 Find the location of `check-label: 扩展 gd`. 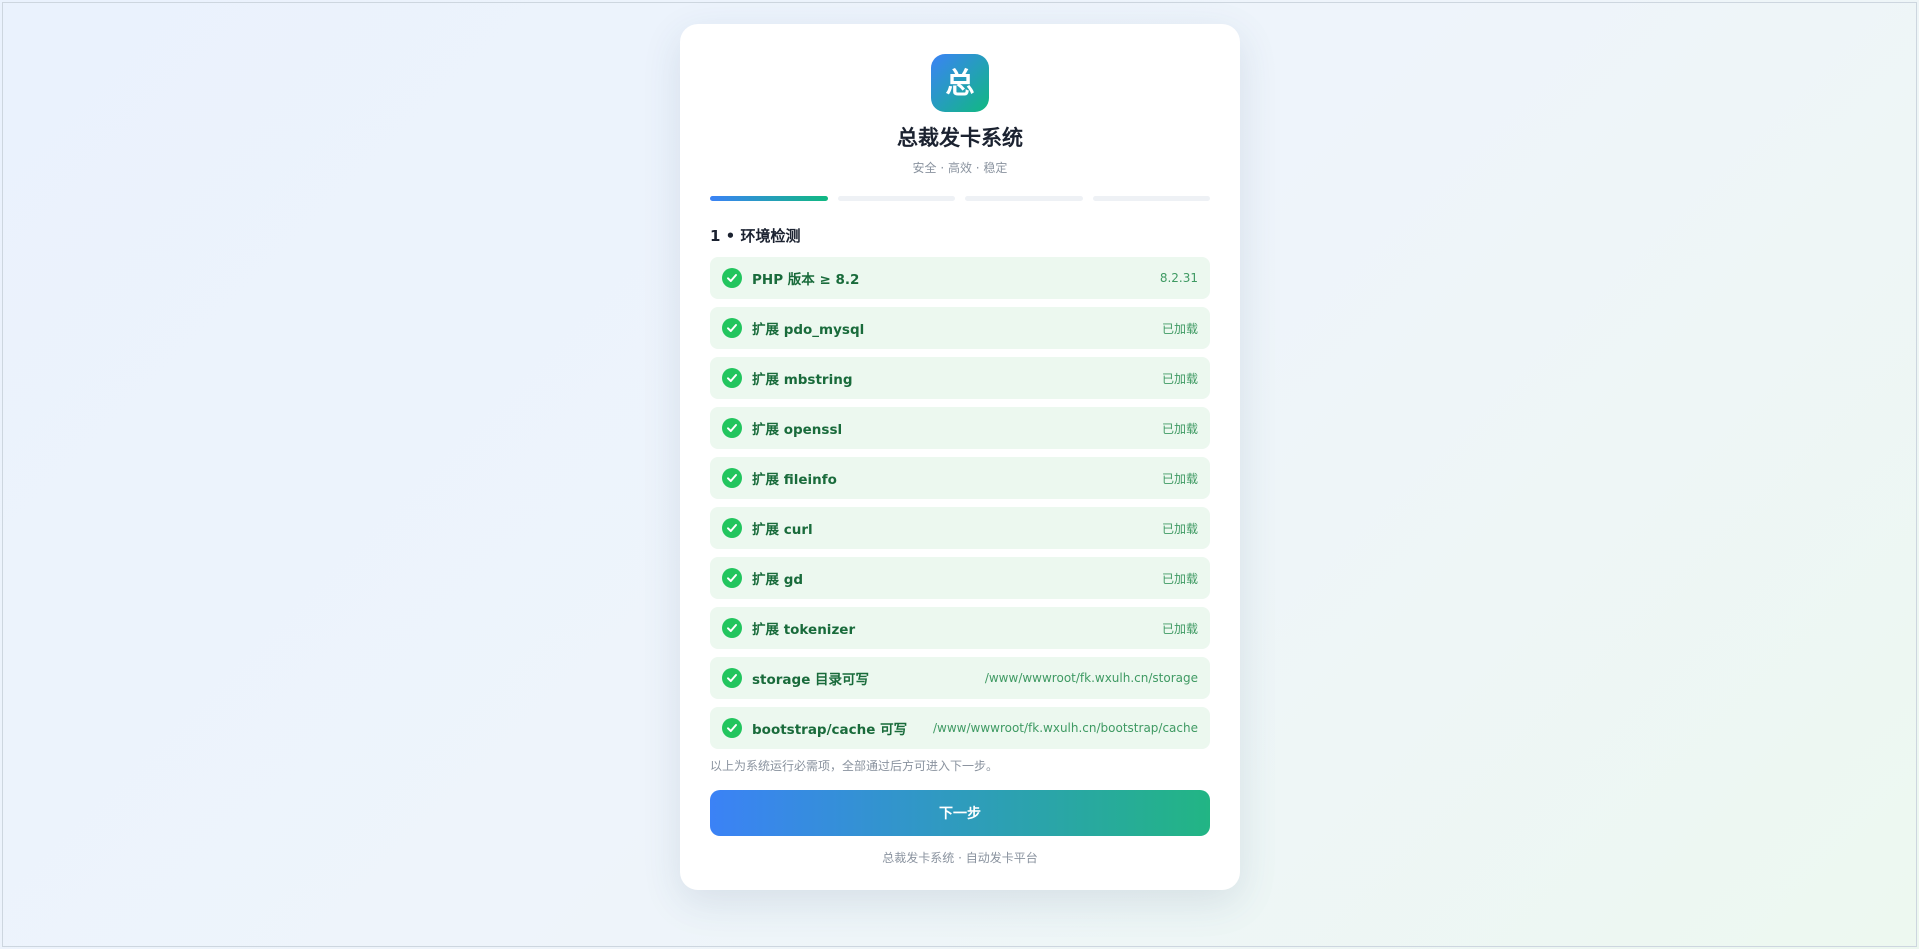

check-label: 扩展 gd is located at coordinates (778, 580).